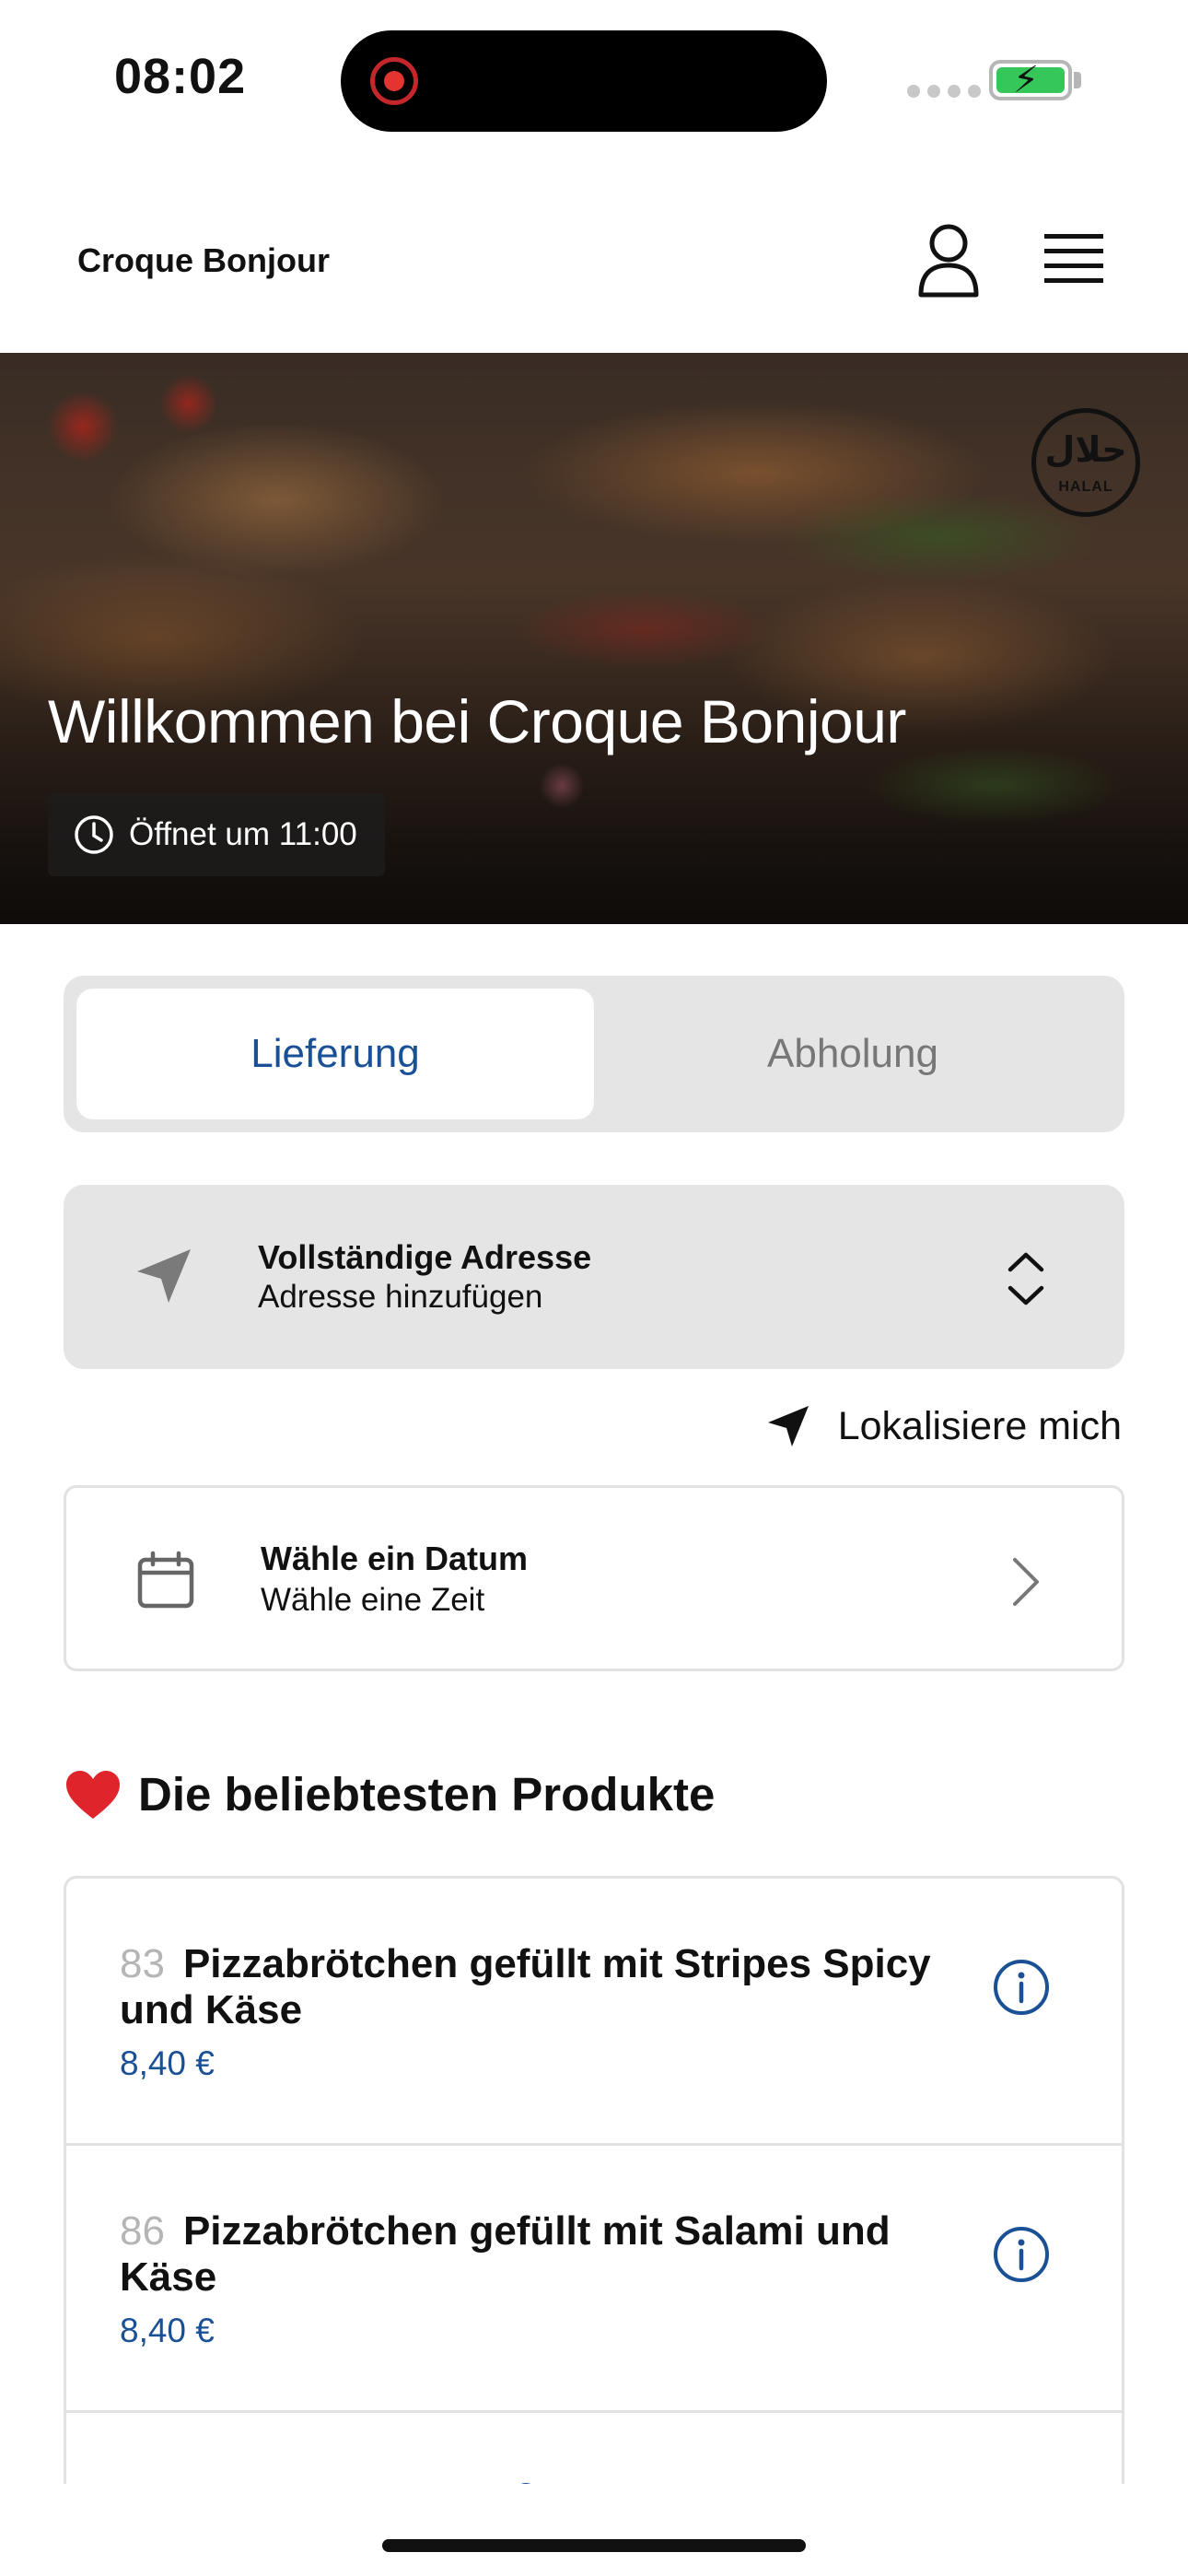 This screenshot has height=2576, width=1188. Describe the element at coordinates (93, 1794) in the screenshot. I see `heart-icon` at that location.